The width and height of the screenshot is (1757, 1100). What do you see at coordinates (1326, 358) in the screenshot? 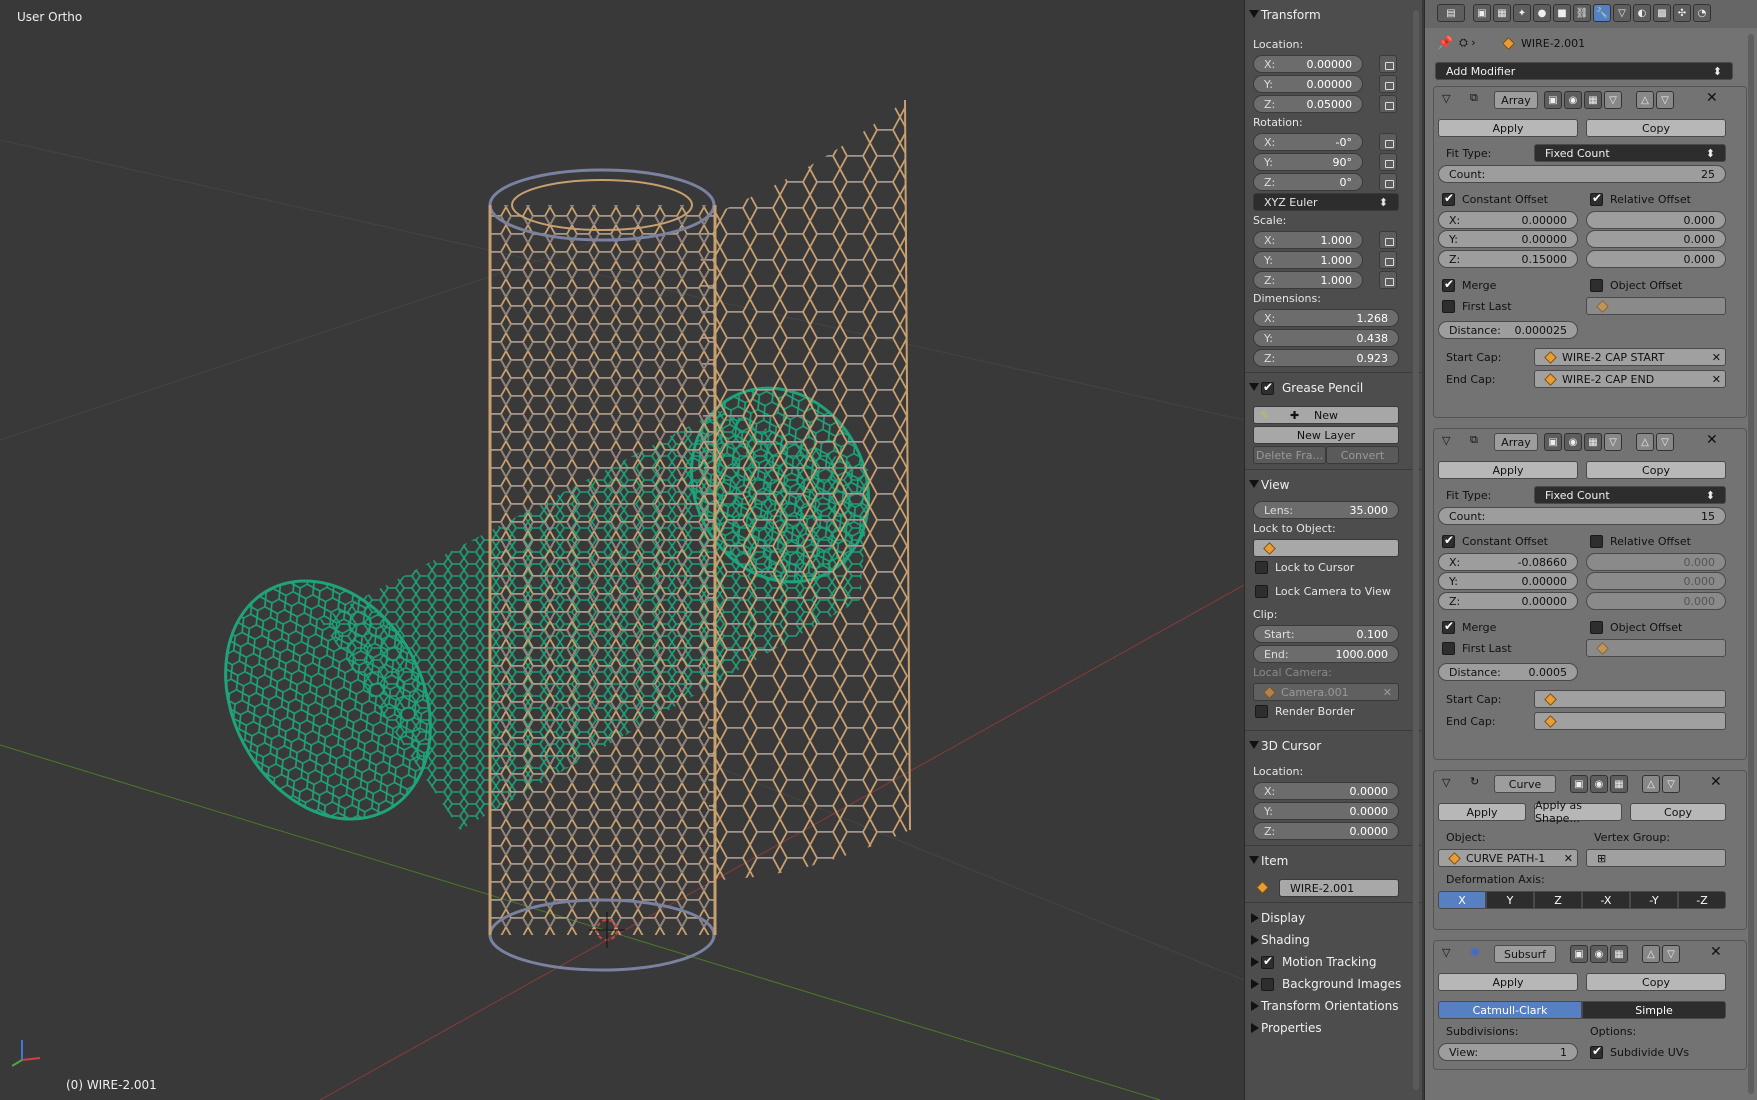
I see `dimension-z-field: Z: 0.923` at bounding box center [1326, 358].